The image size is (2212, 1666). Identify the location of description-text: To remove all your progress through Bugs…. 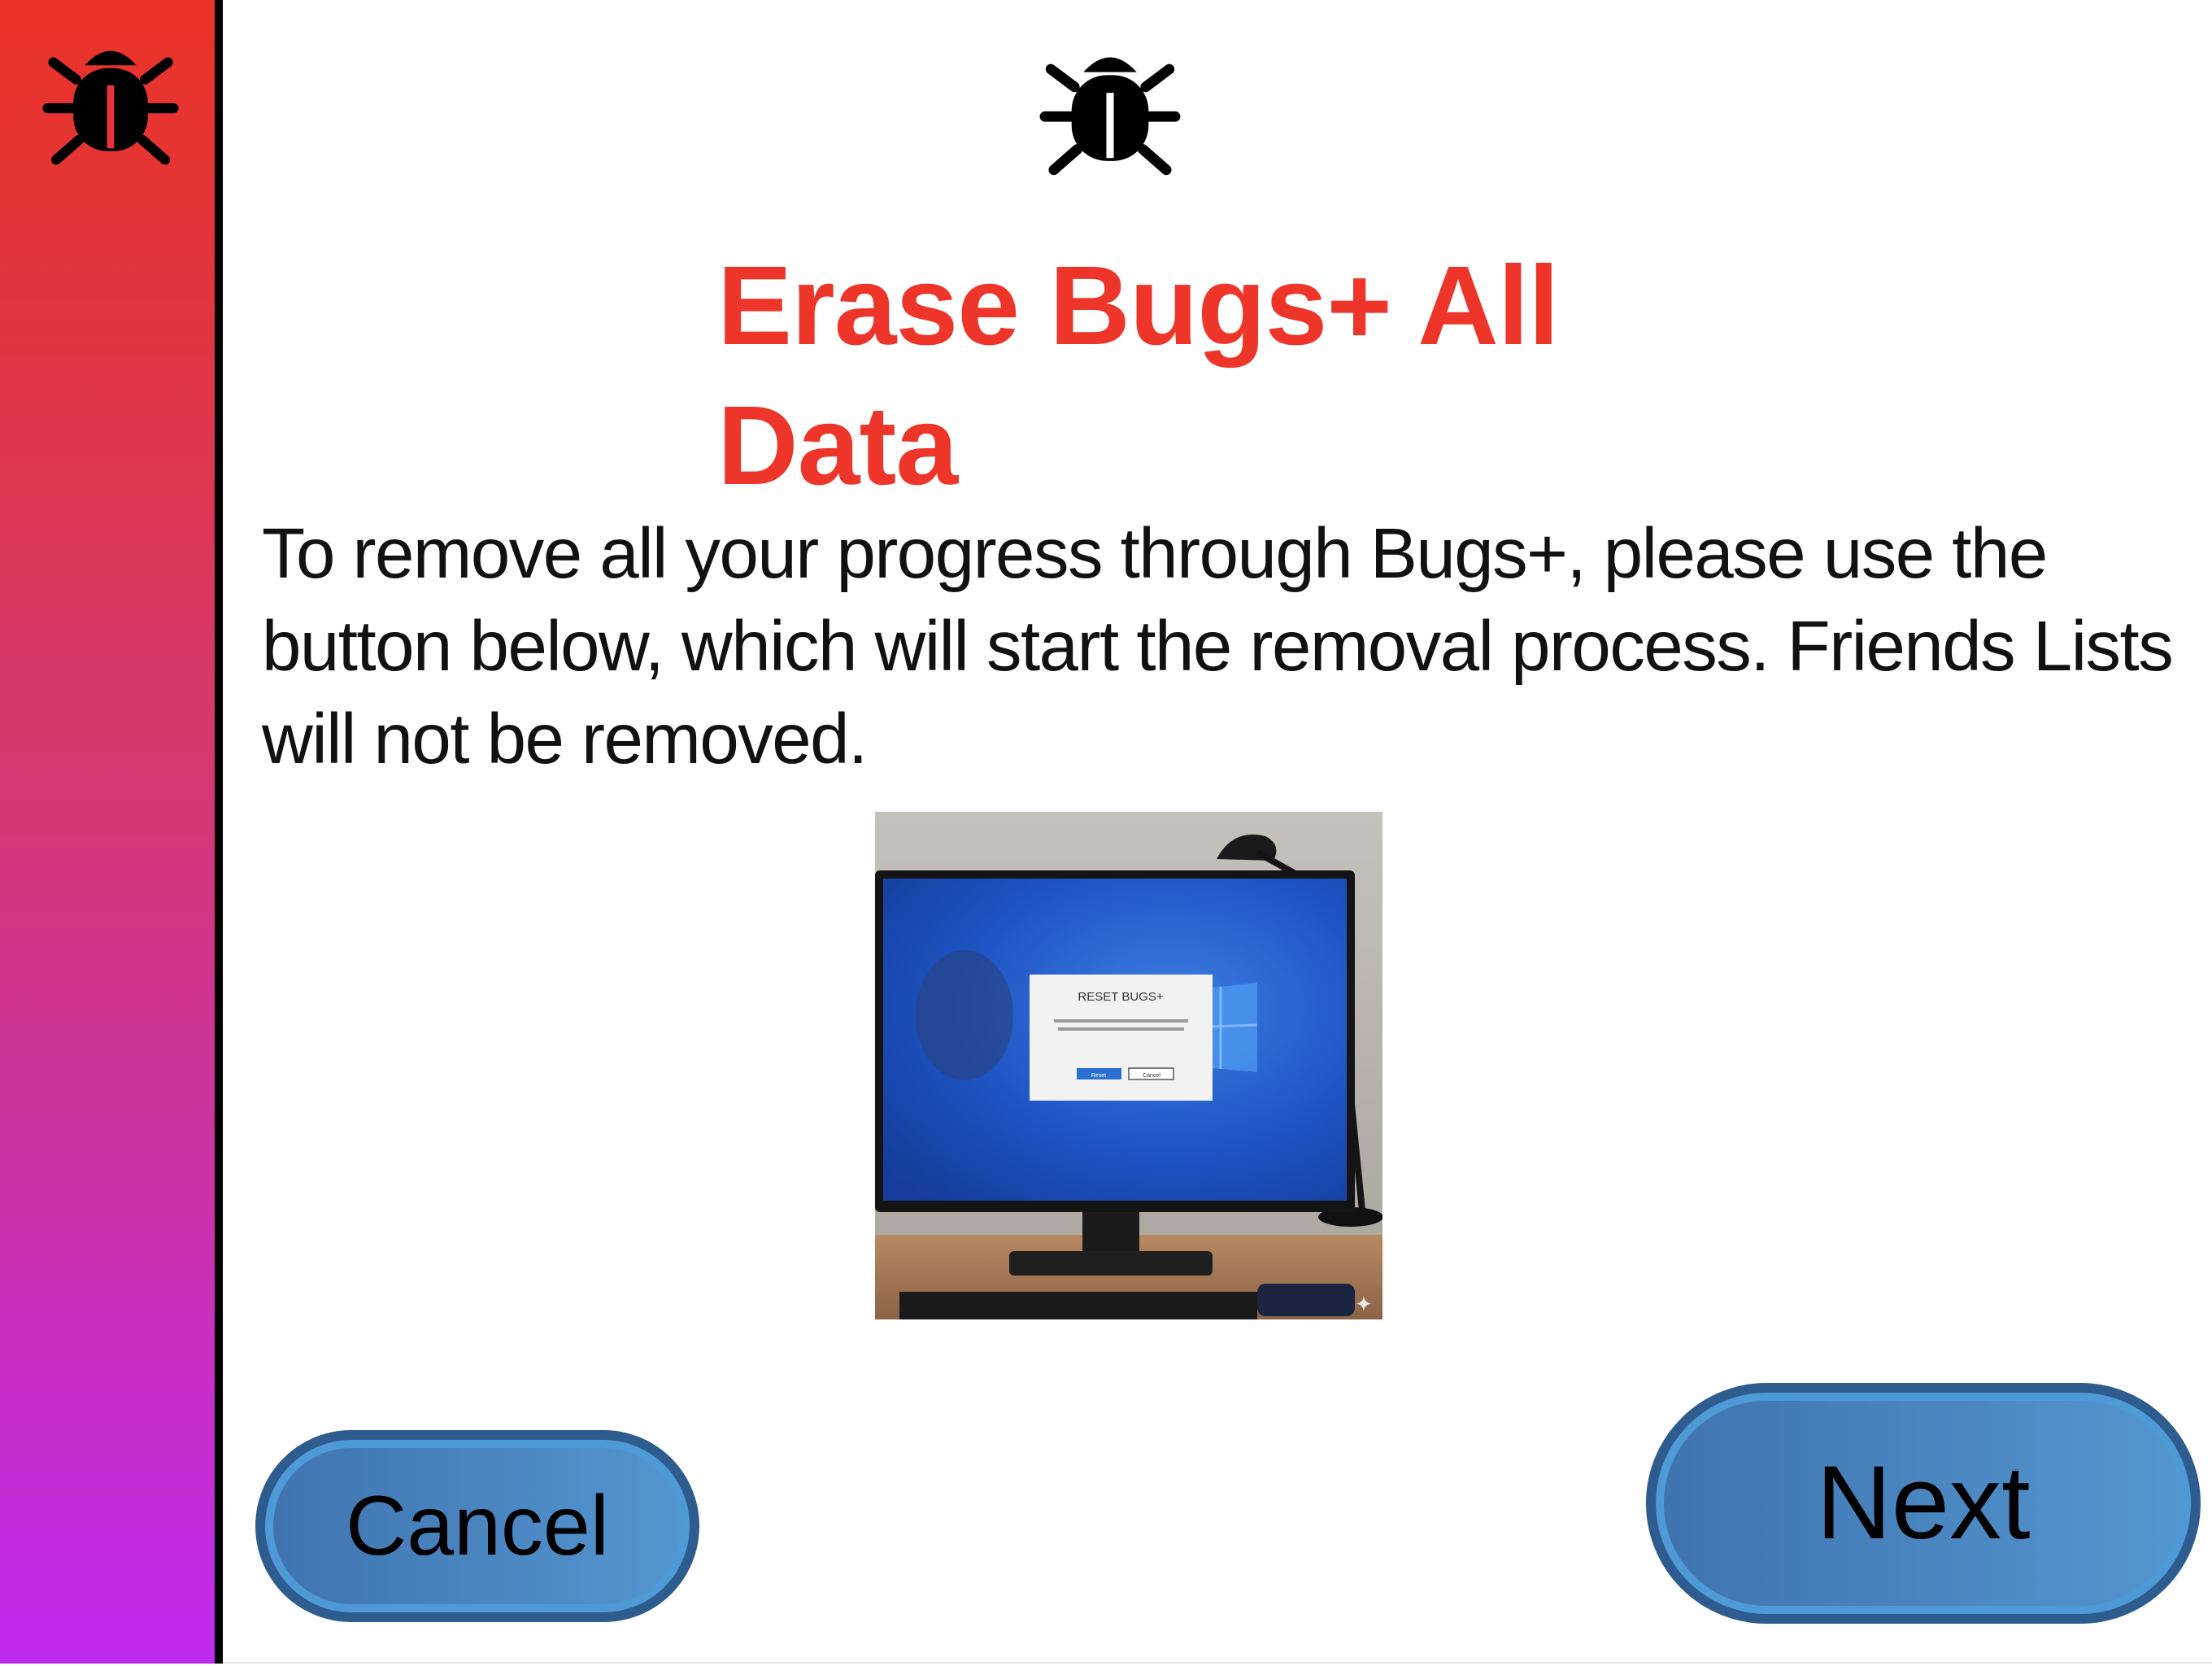
(1218, 646).